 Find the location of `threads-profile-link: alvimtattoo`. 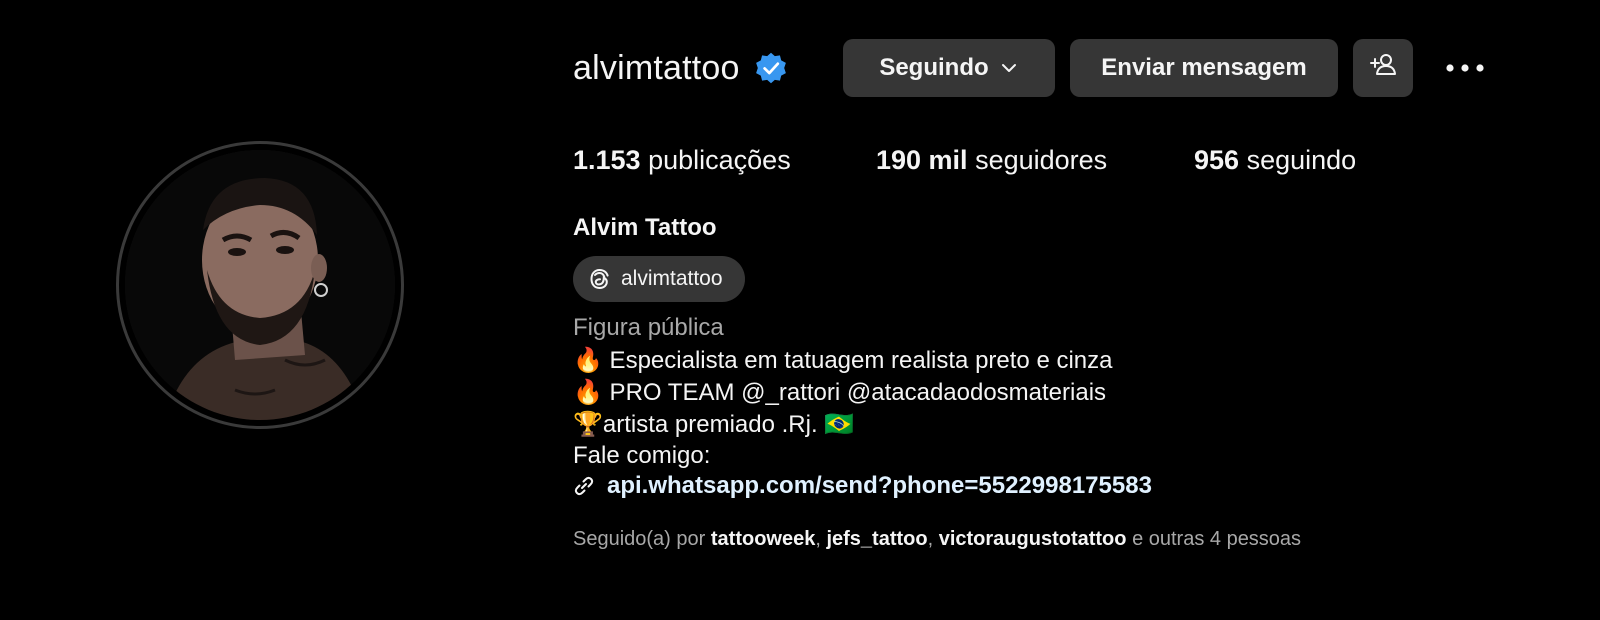

threads-profile-link: alvimtattoo is located at coordinates (659, 279).